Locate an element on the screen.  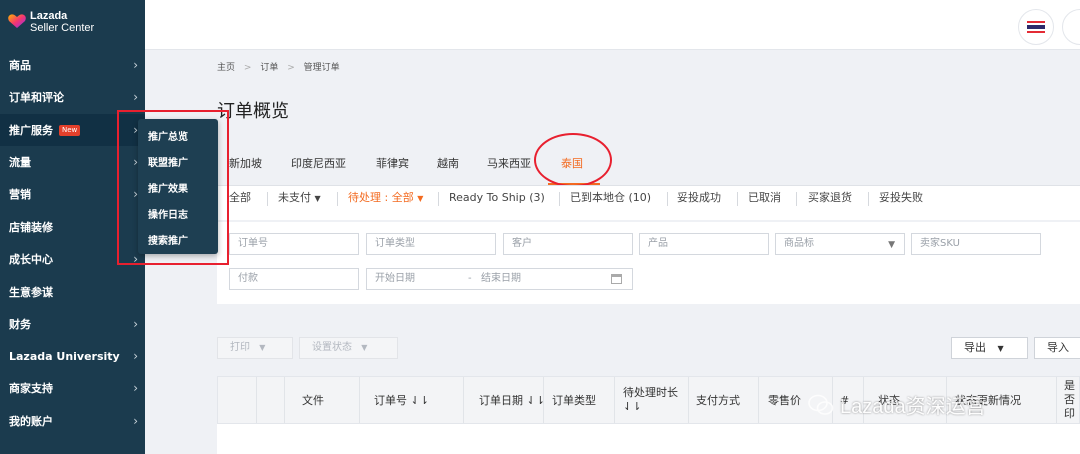
breadcrumb: 主页 > 订单 > 管理订单 is located at coordinates (278, 66).